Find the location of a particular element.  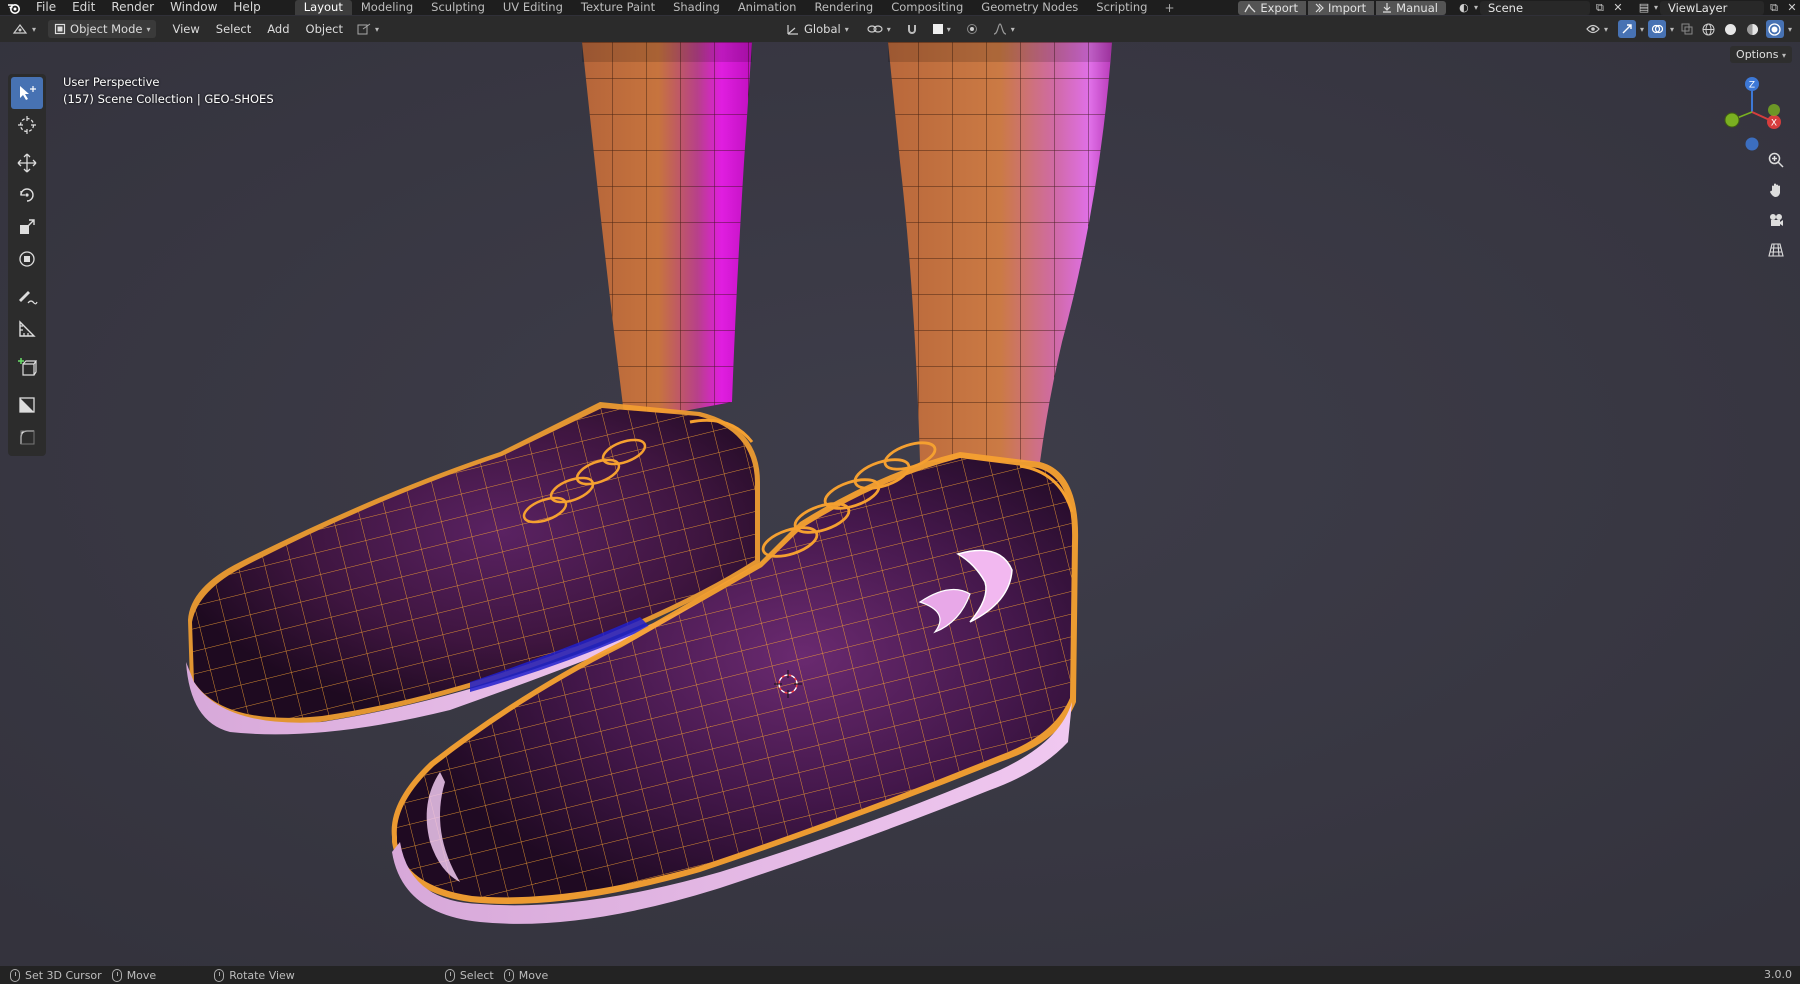

annotate-icon is located at coordinates (27, 297).